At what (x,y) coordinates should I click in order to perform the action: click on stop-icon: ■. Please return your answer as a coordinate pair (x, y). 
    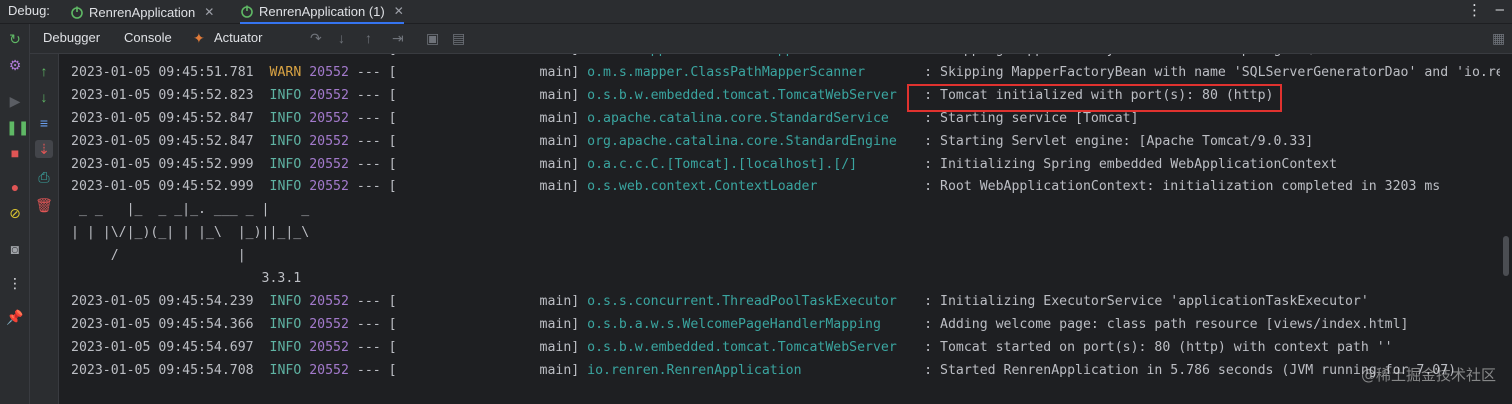
    Looking at the image, I should click on (15, 153).